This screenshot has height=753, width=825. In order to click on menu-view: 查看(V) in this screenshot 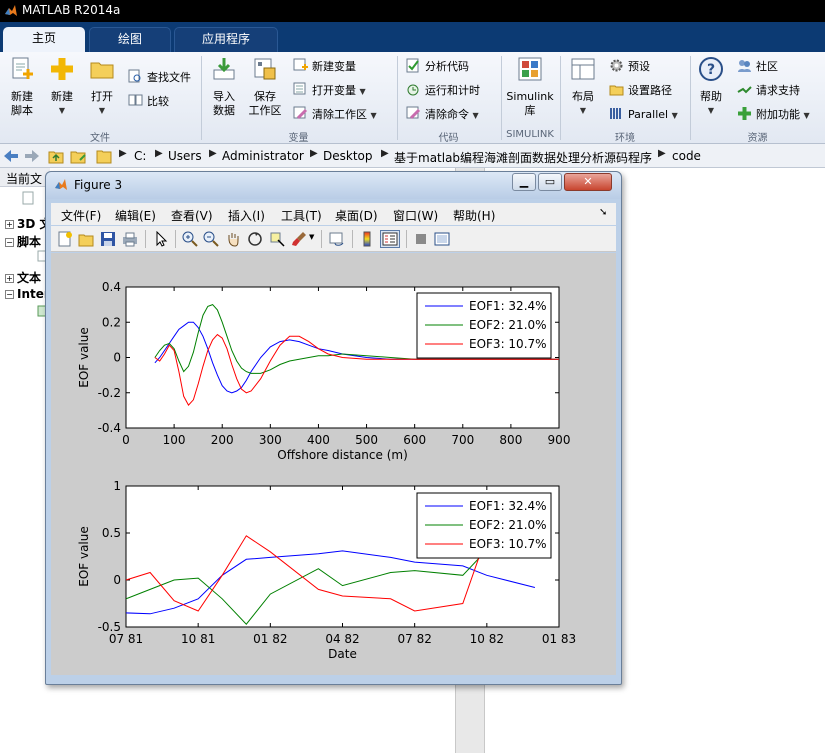, I will do `click(192, 215)`.